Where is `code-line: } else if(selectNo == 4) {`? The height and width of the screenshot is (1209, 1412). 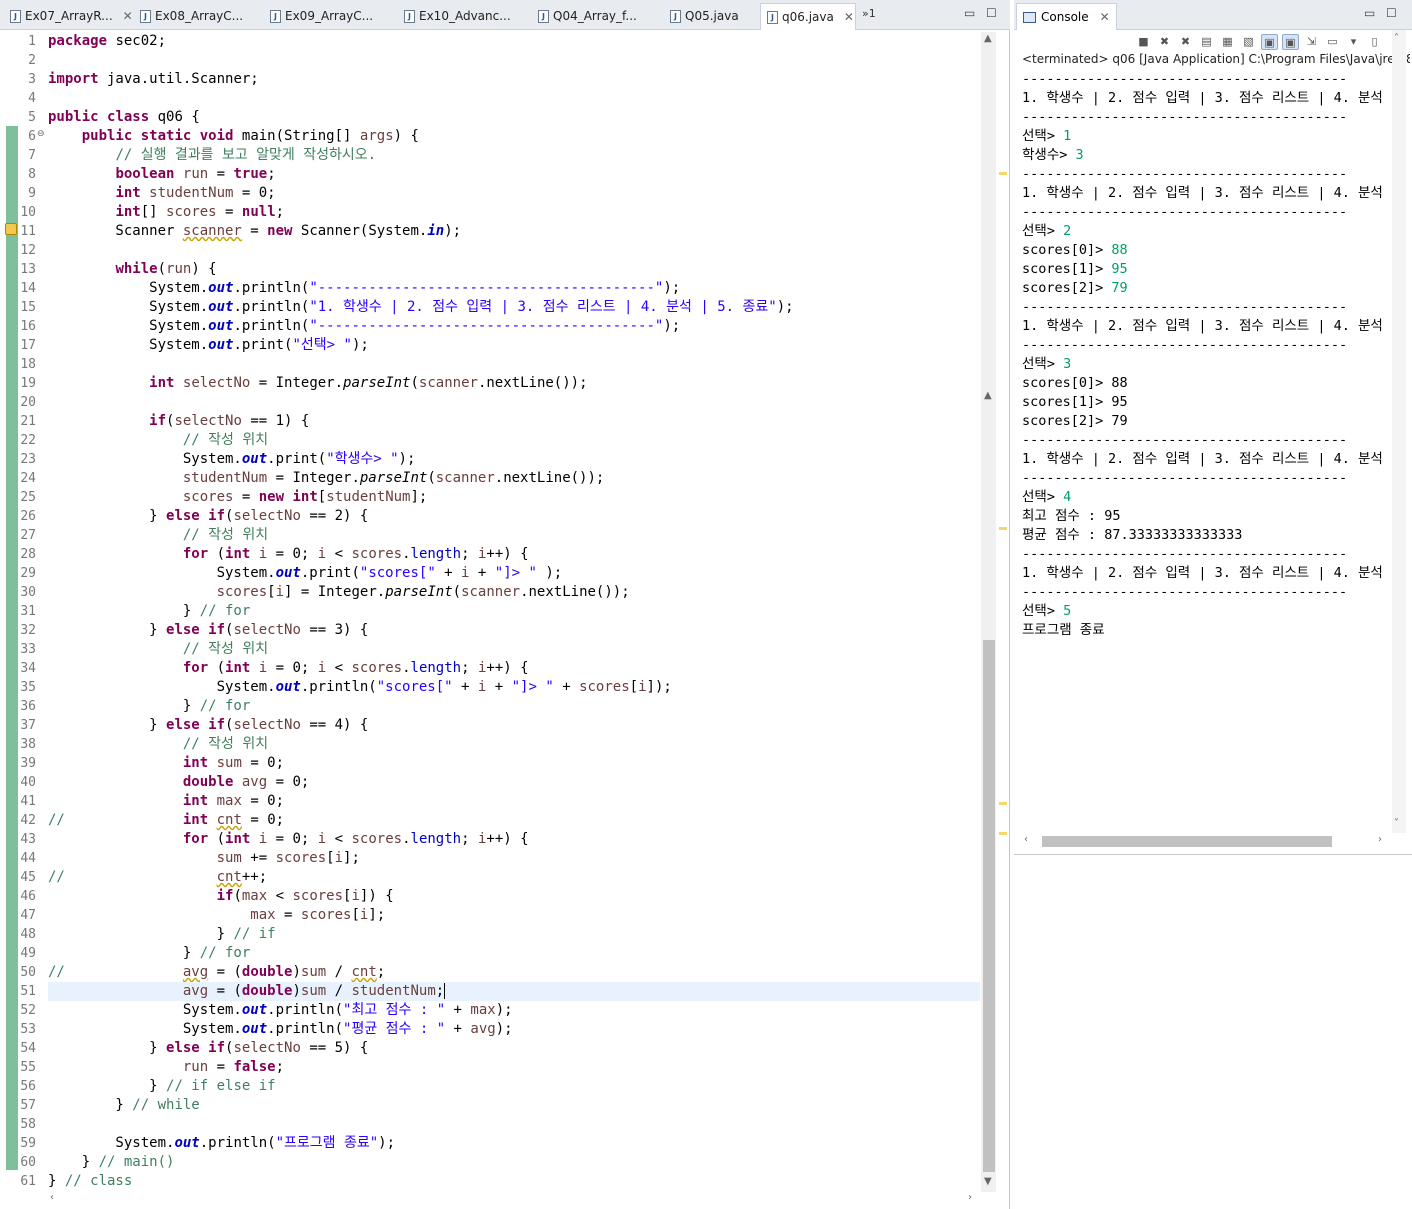 code-line: } else if(selectNo == 4) { is located at coordinates (208, 725).